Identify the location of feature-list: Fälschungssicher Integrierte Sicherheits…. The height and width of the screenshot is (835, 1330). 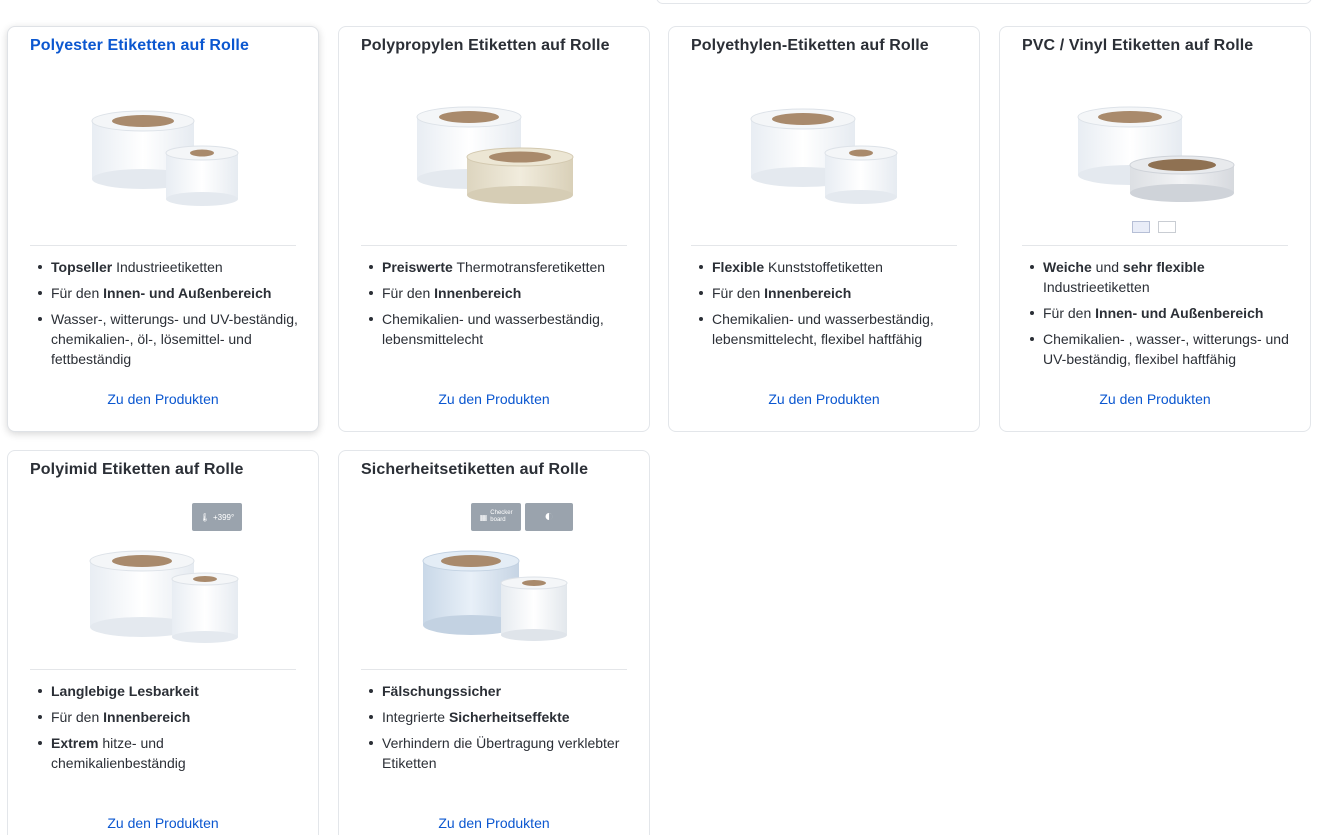
(496, 730).